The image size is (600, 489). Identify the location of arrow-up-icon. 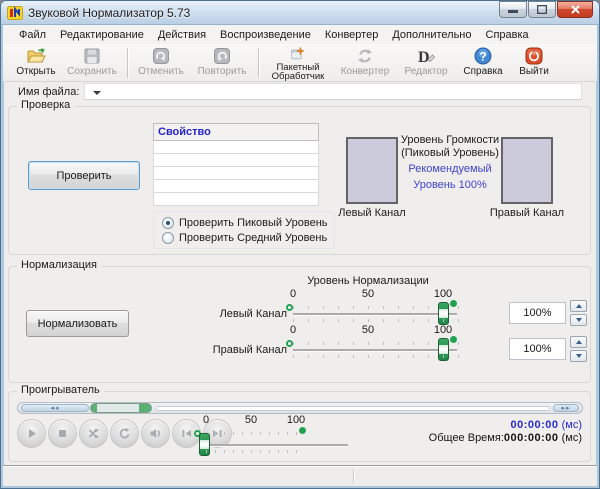
(578, 306).